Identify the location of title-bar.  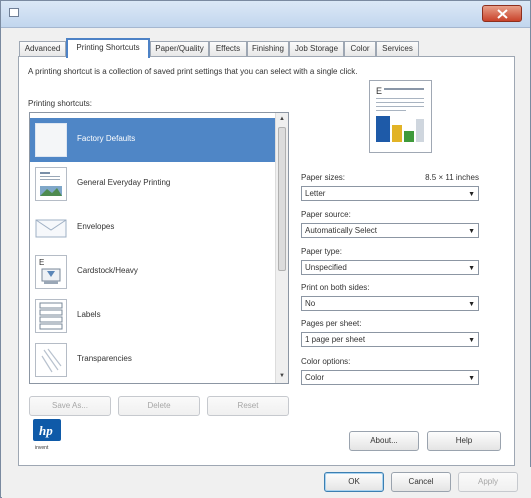
(265, 14).